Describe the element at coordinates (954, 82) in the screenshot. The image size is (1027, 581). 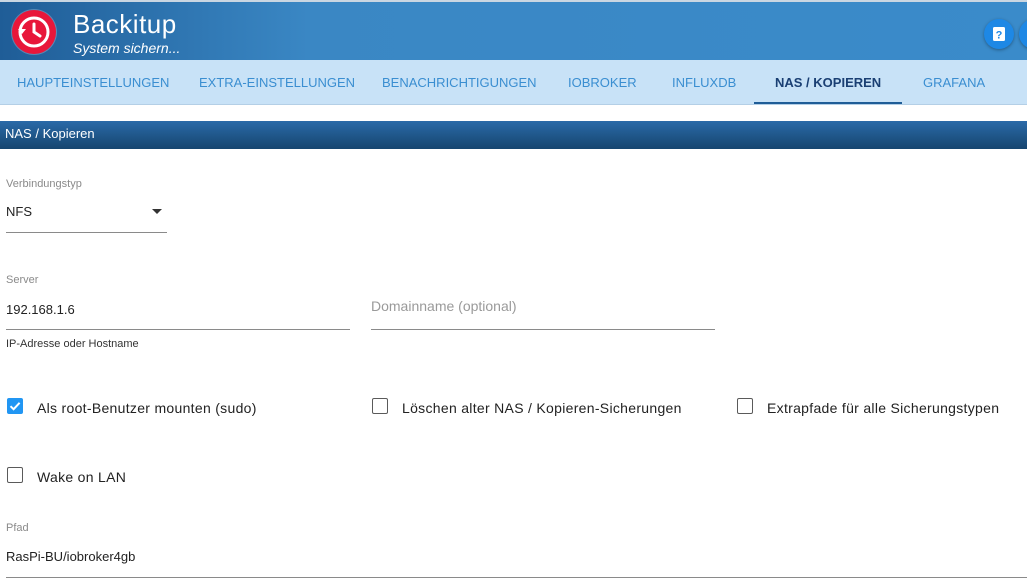
I see `tab-grafana: GRAFANA` at that location.